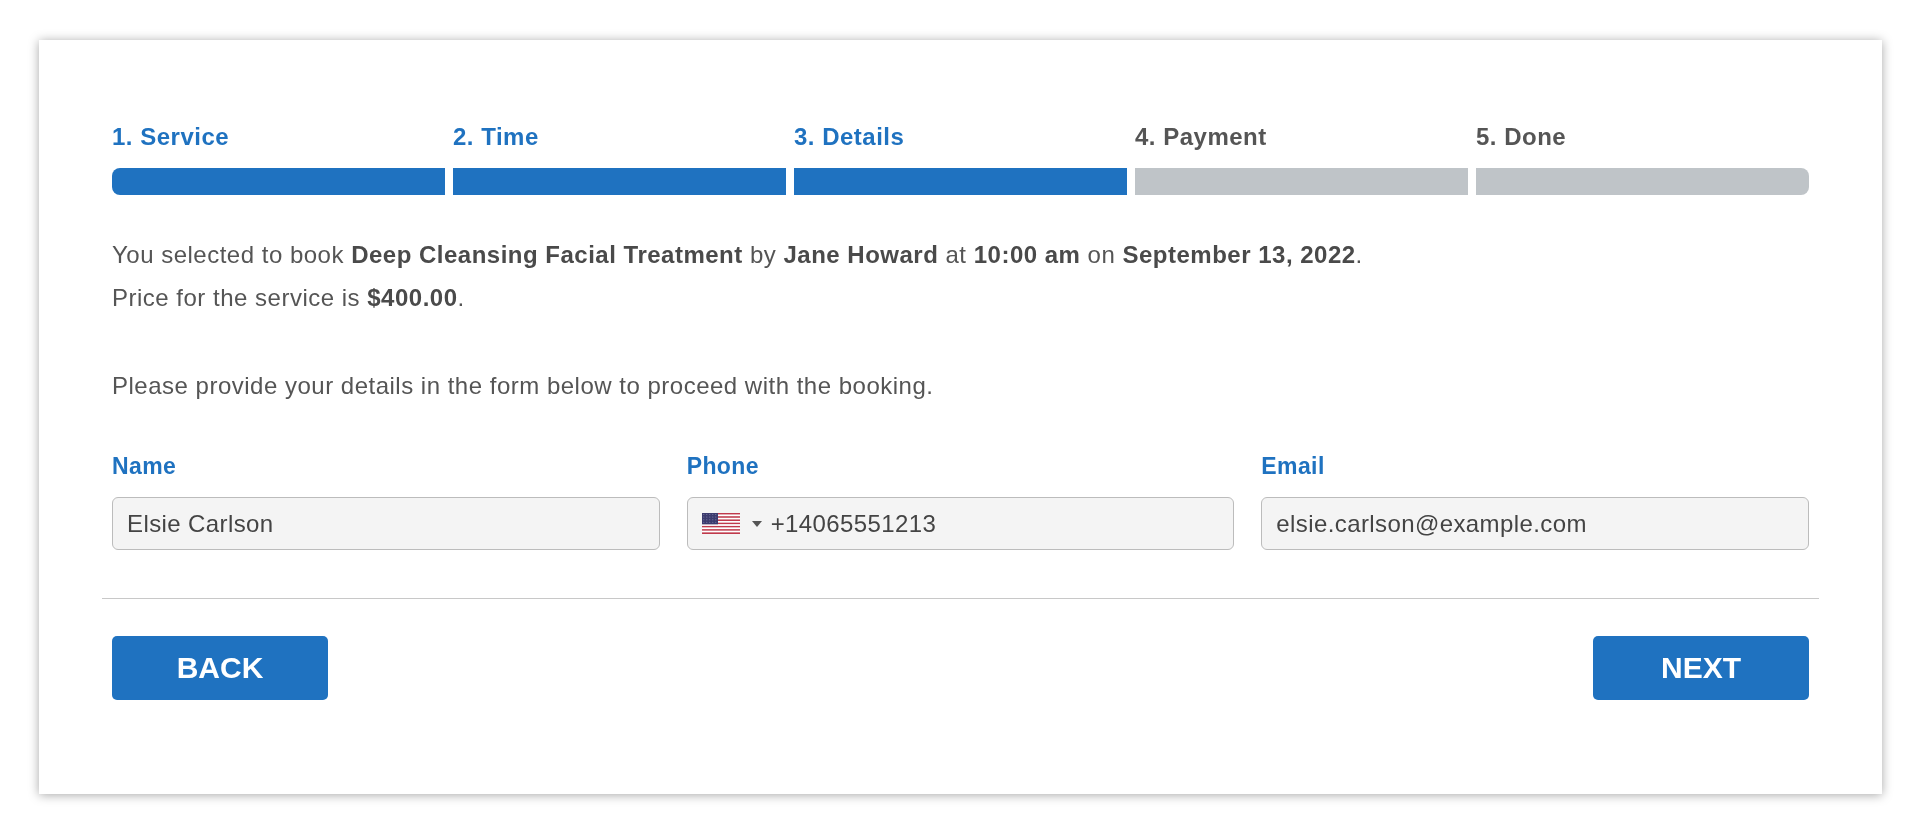 This screenshot has height=835, width=1920. Describe the element at coordinates (1521, 137) in the screenshot. I see `step-label: 5. Done` at that location.